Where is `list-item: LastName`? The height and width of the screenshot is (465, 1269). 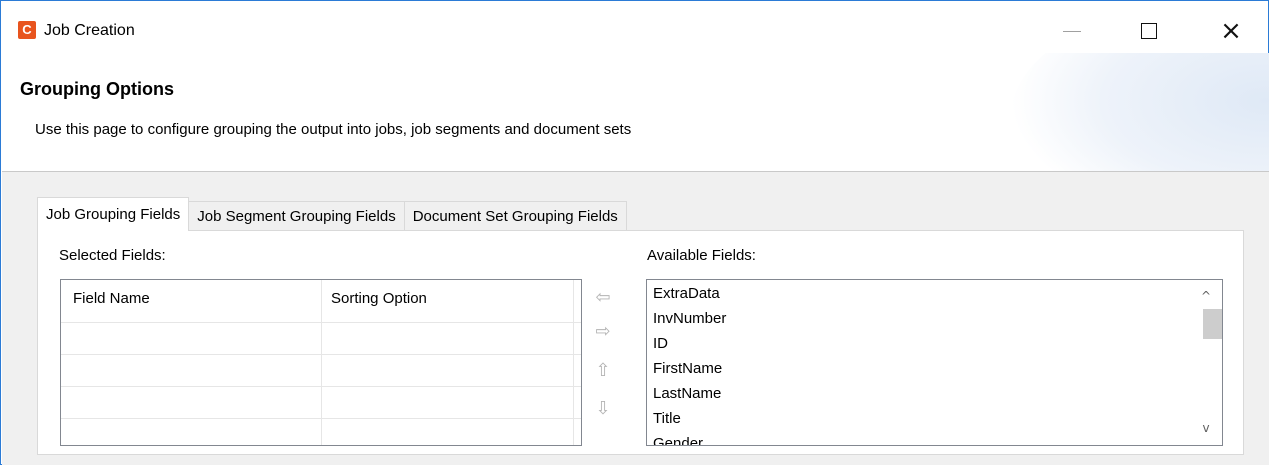 list-item: LastName is located at coordinates (687, 394).